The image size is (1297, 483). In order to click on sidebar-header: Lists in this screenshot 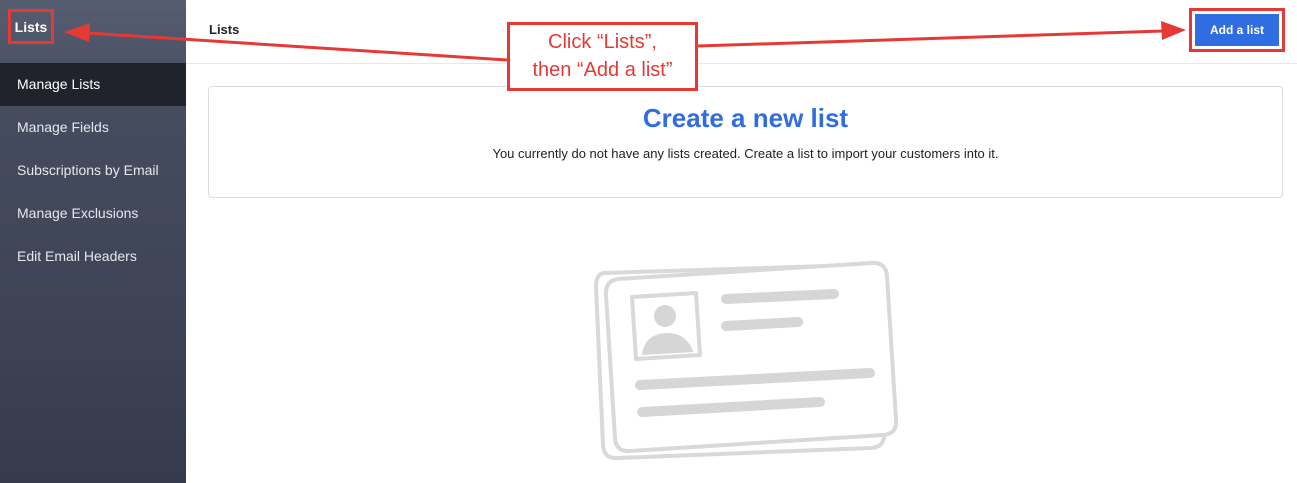, I will do `click(93, 31)`.